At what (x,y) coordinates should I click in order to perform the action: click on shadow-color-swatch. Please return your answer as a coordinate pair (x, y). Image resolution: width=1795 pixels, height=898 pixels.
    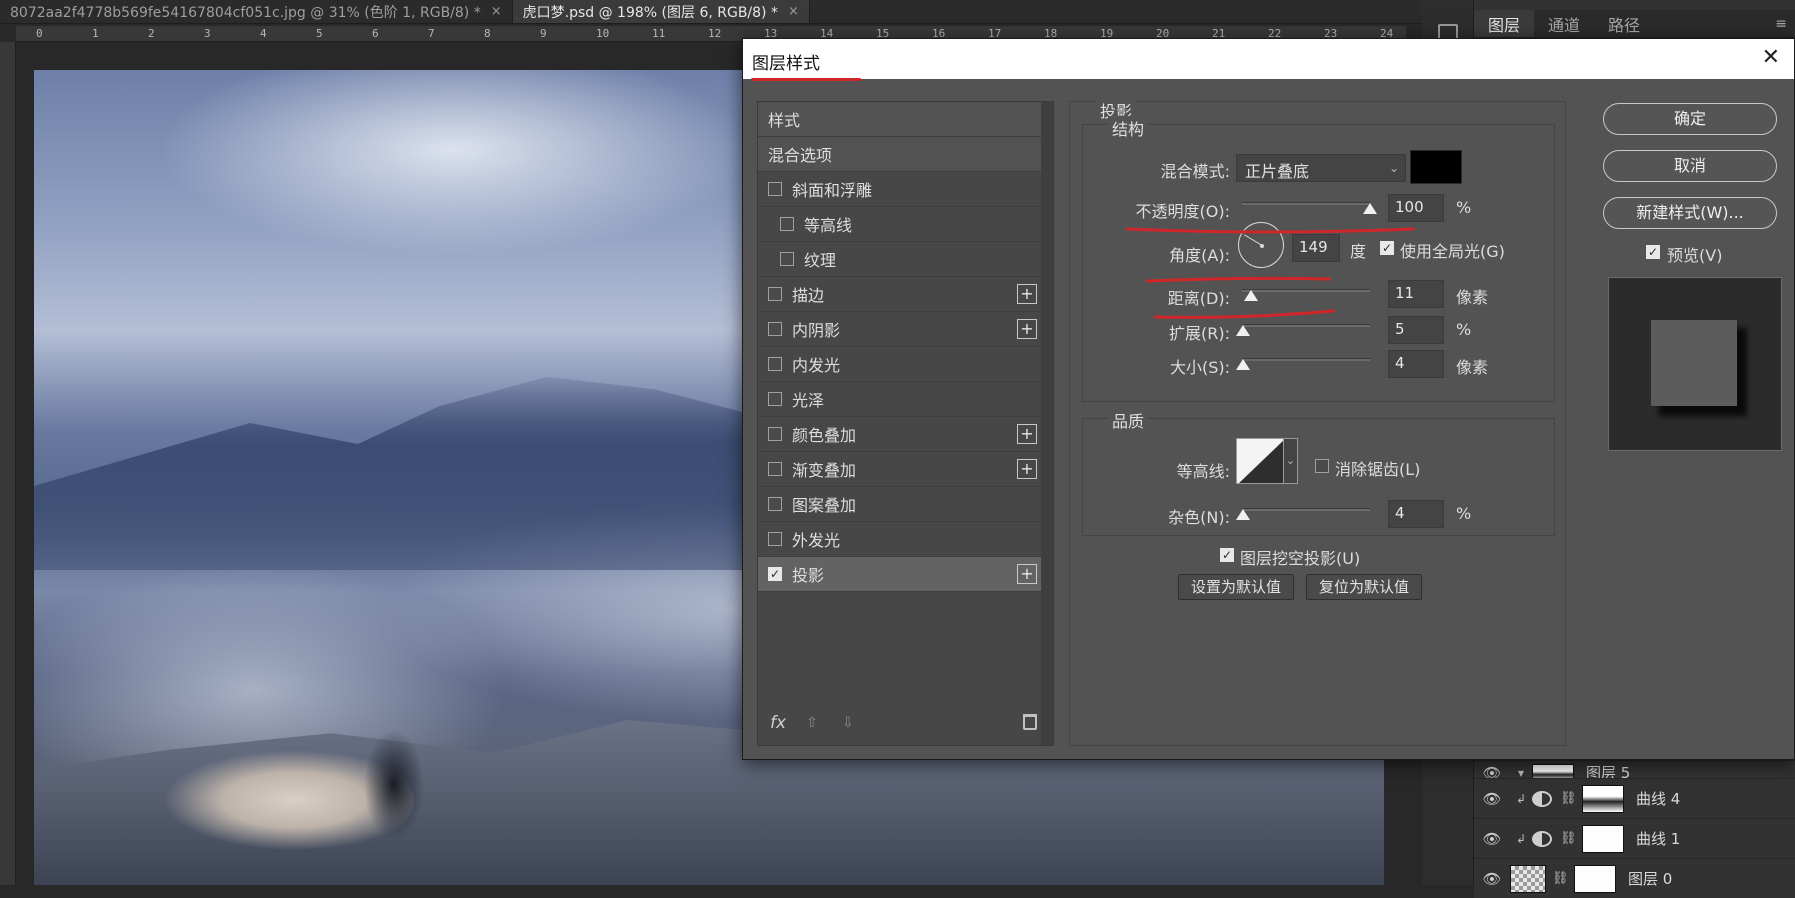
    Looking at the image, I should click on (1436, 167).